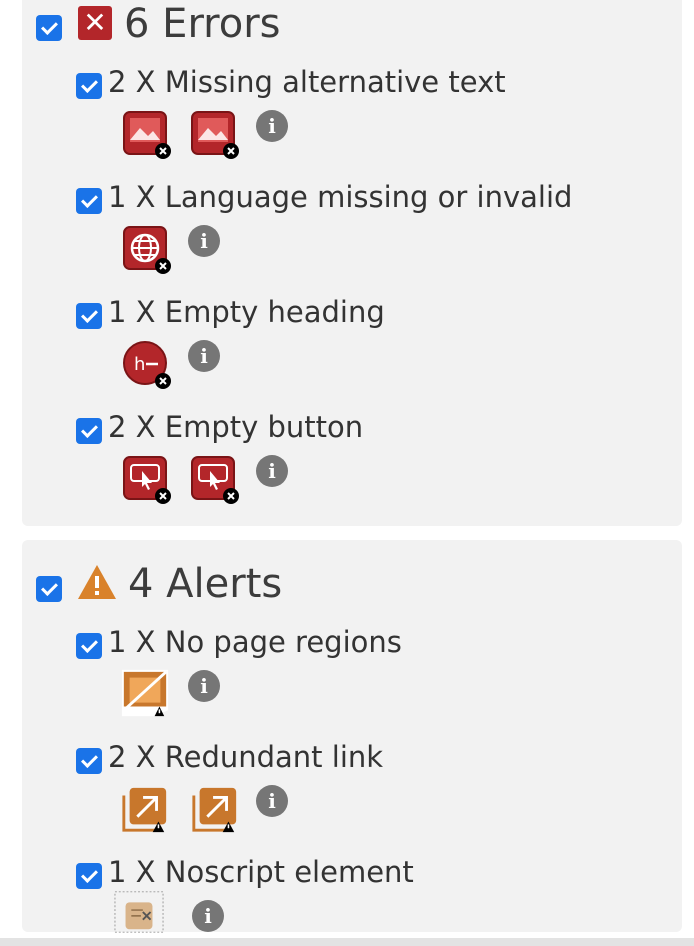  Describe the element at coordinates (89, 646) in the screenshot. I see `no-regions-checkbox` at that location.